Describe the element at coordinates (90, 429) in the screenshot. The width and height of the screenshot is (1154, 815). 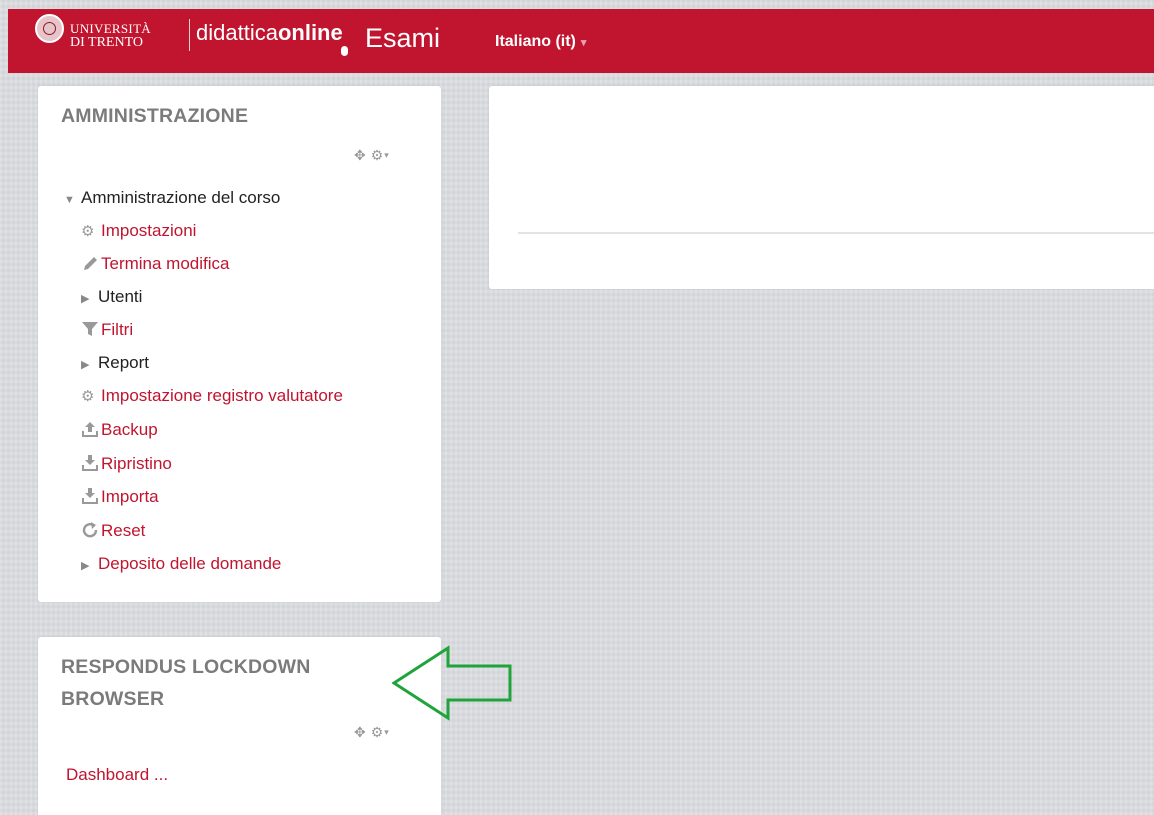
I see `upload-icon` at that location.